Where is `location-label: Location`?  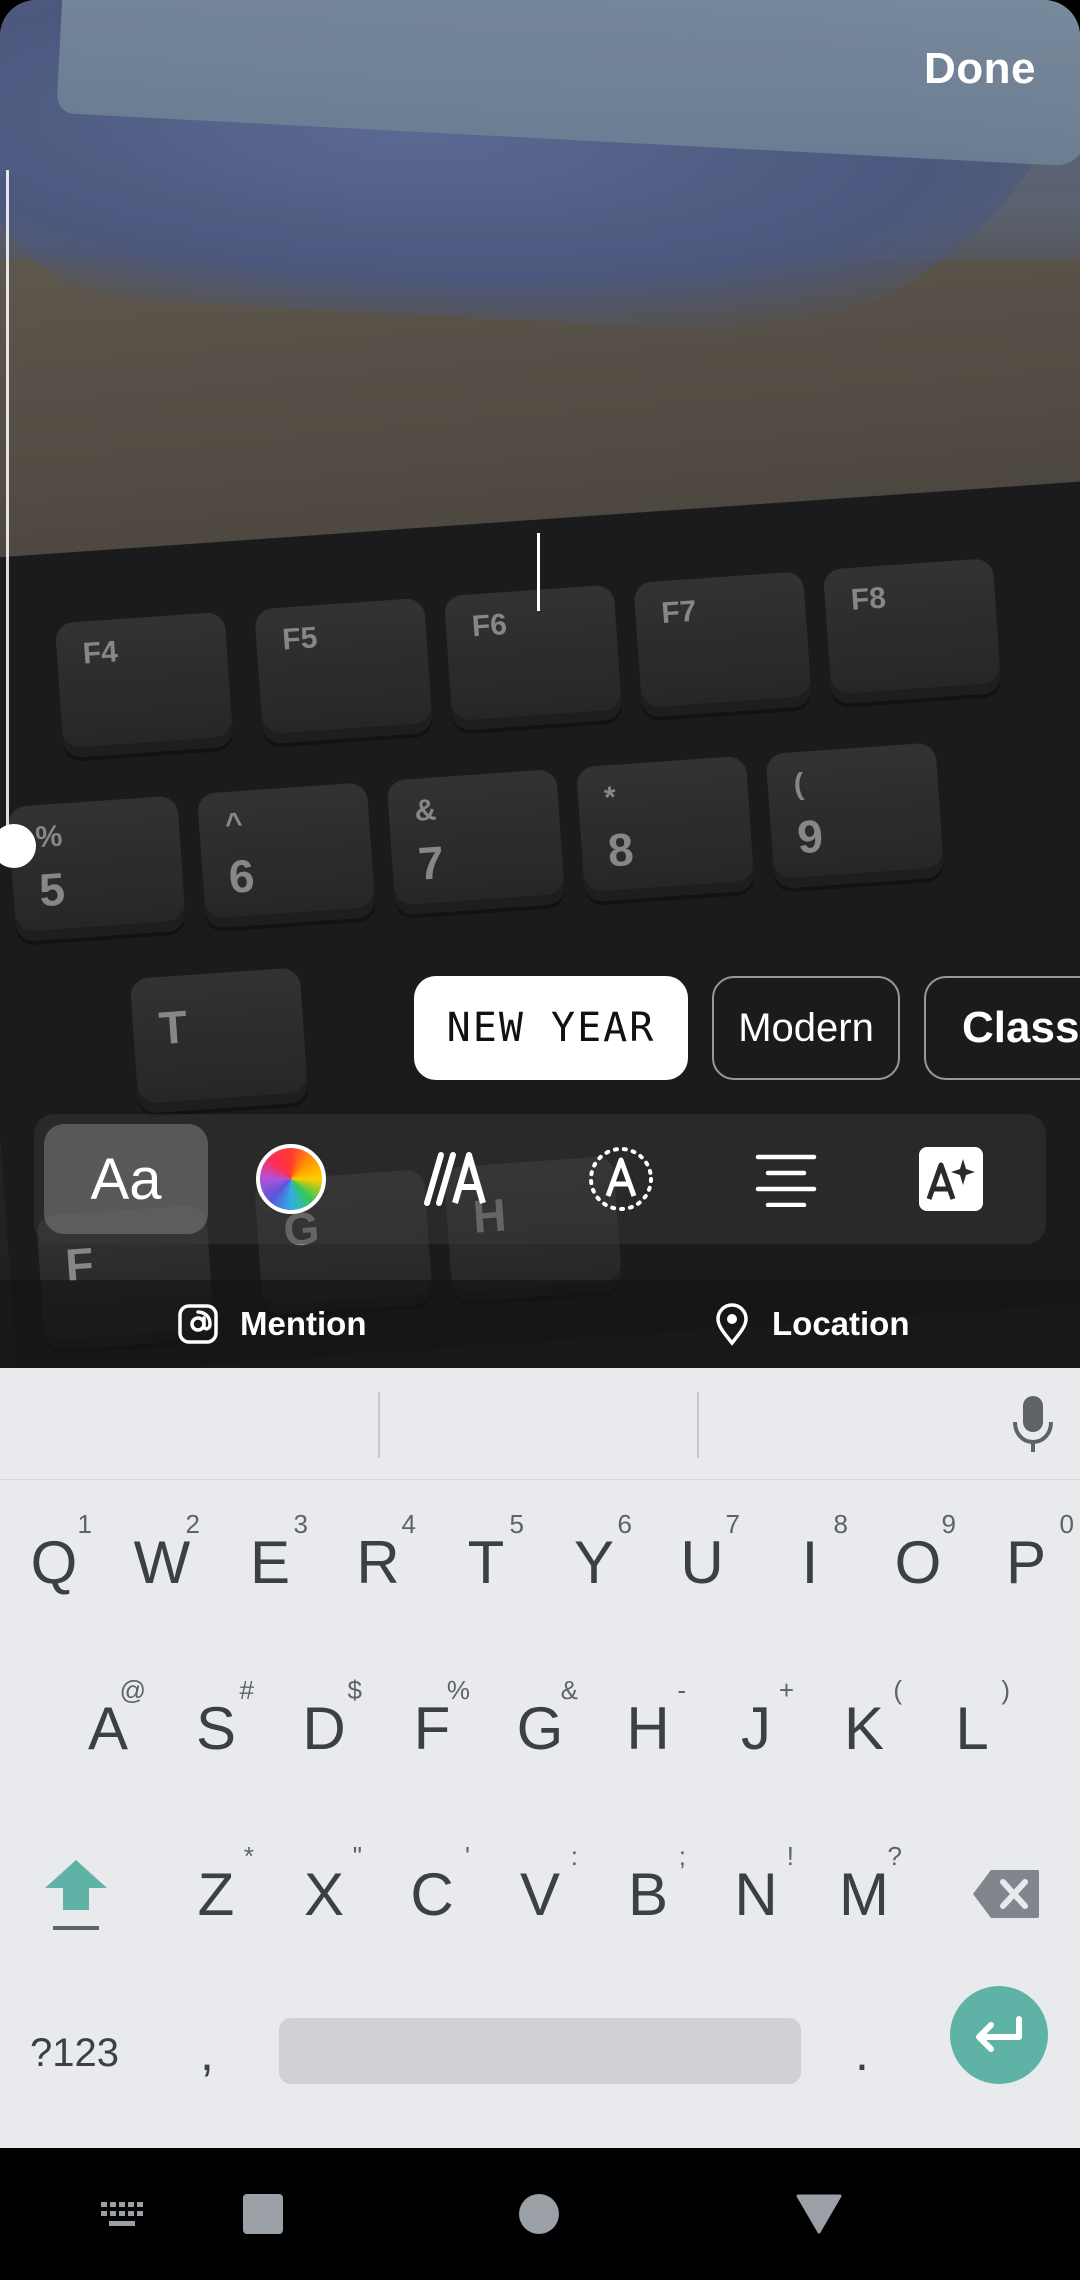
location-label: Location is located at coordinates (841, 1323).